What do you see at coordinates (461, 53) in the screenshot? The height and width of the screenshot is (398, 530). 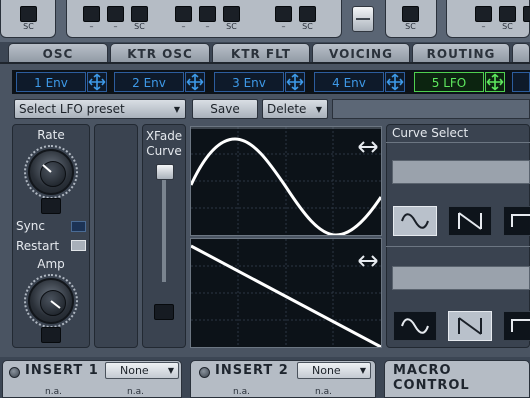 I see `tab-routing: ROUTING` at bounding box center [461, 53].